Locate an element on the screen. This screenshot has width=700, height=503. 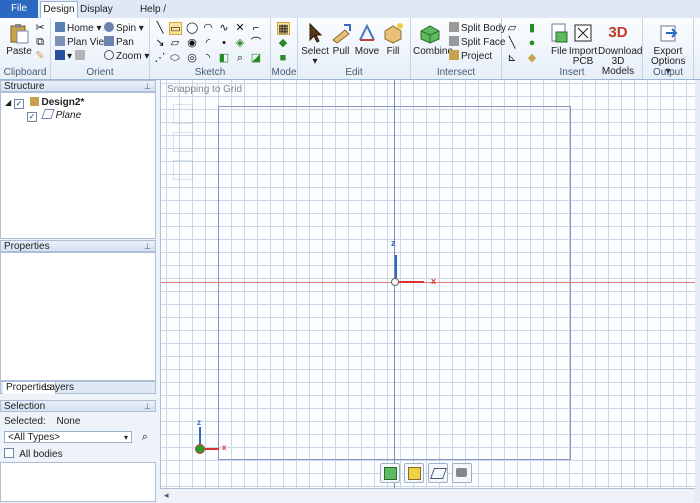
x-axis-label: x is located at coordinates (434, 281).